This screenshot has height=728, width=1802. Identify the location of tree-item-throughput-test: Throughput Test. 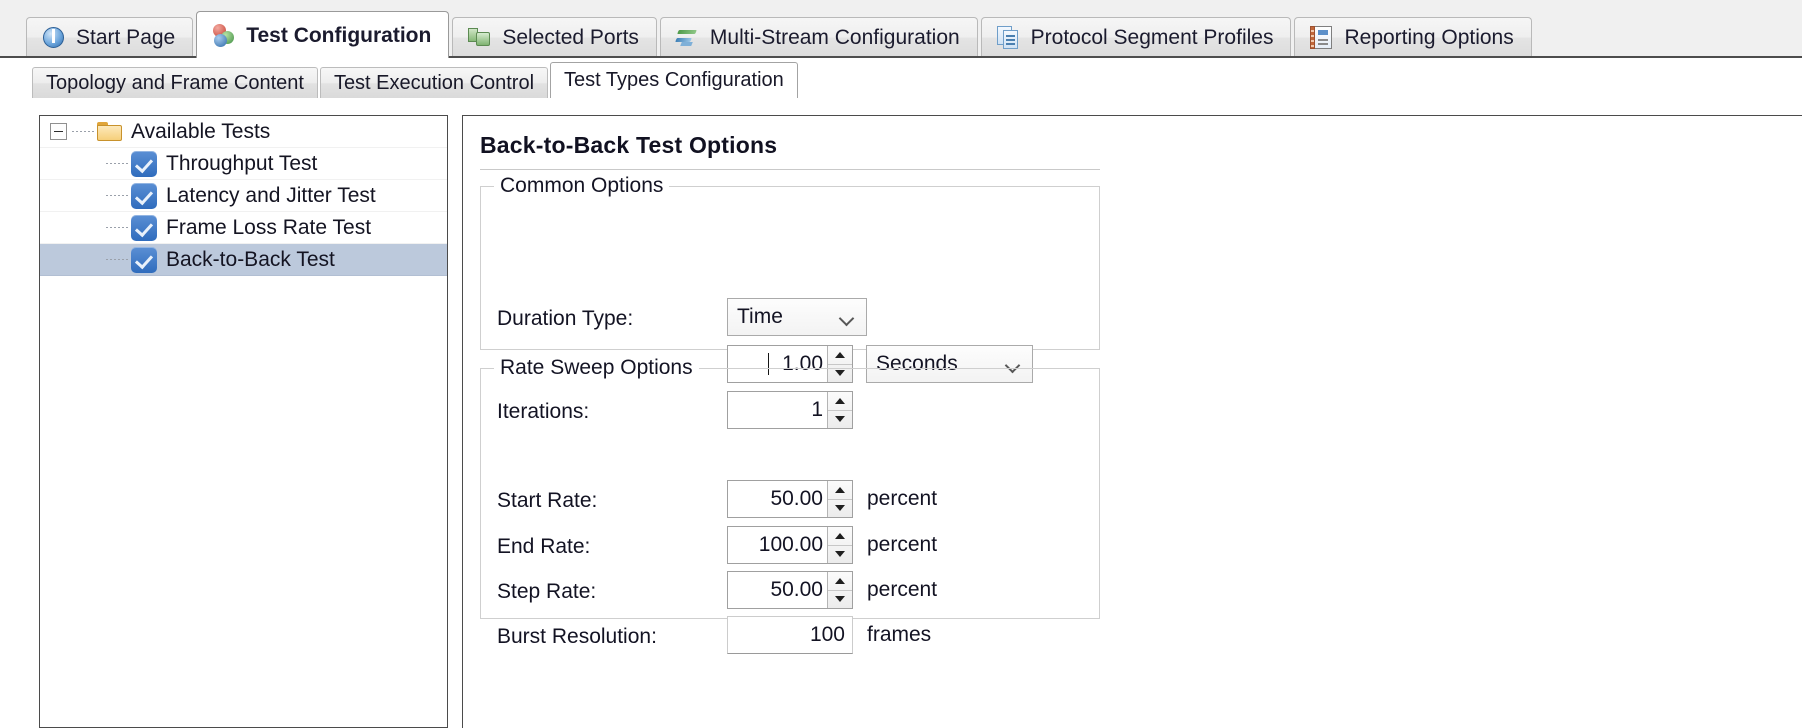
(243, 164).